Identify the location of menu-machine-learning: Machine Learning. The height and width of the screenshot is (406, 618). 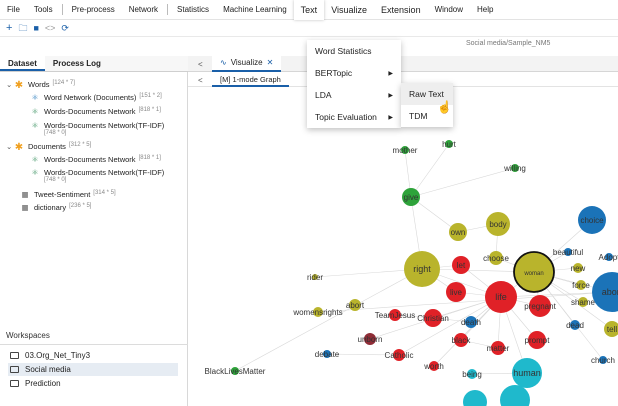
(255, 10).